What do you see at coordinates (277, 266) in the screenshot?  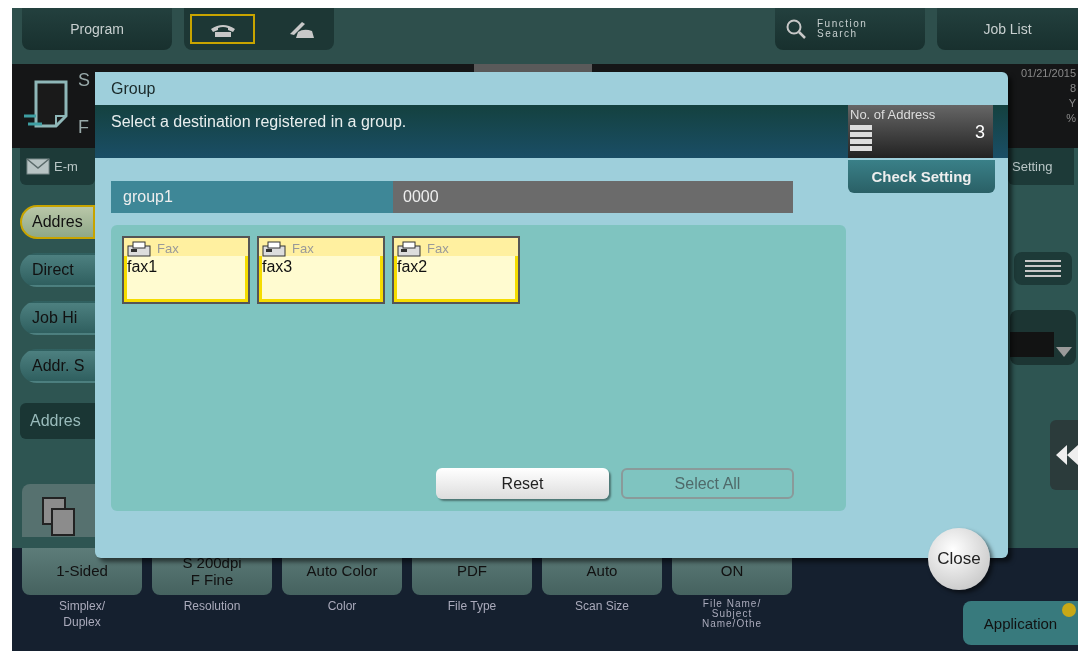 I see `destination-name: fax3` at bounding box center [277, 266].